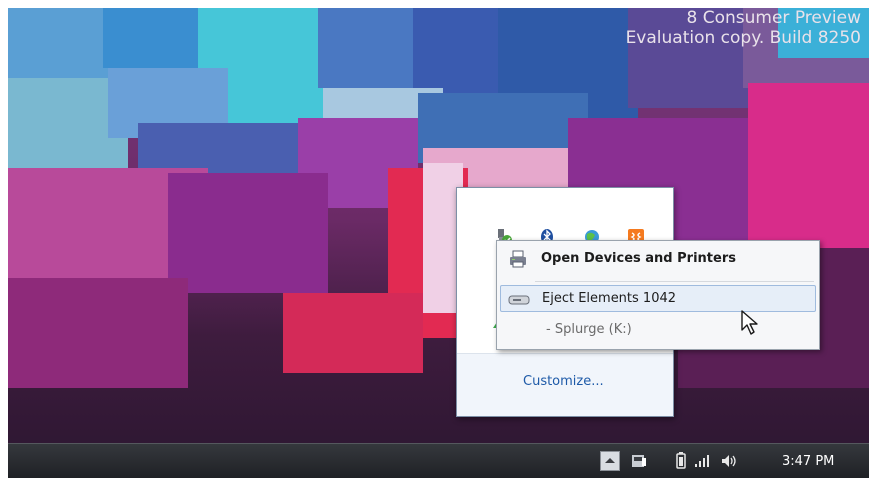  What do you see at coordinates (589, 329) in the screenshot?
I see `drive-label: - Splurge (K:)` at bounding box center [589, 329].